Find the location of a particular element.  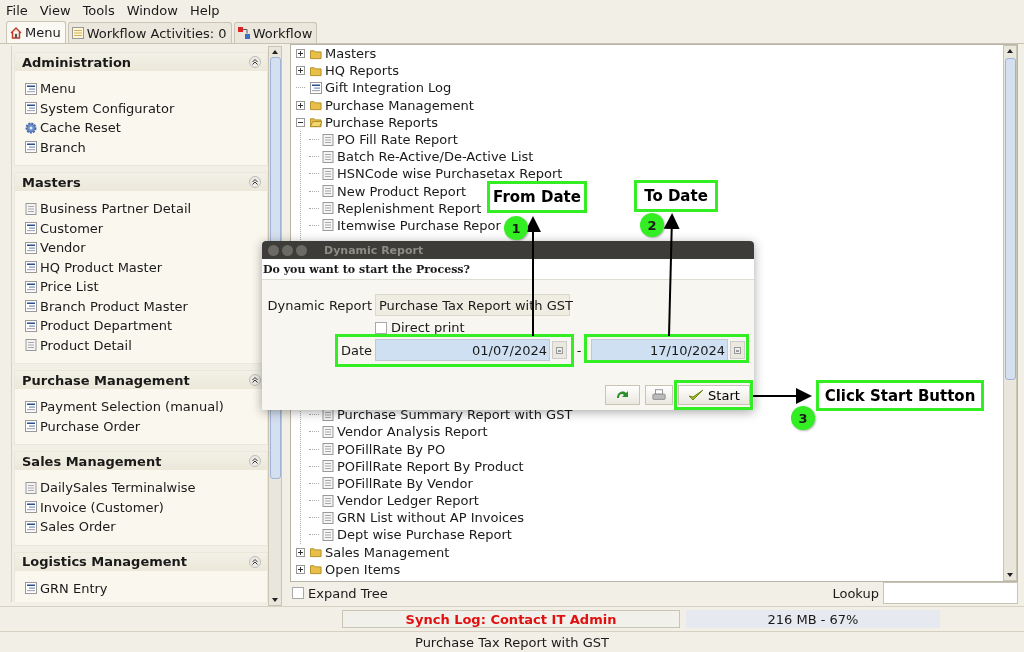

field-label: Dynamic Report is located at coordinates (319, 305).